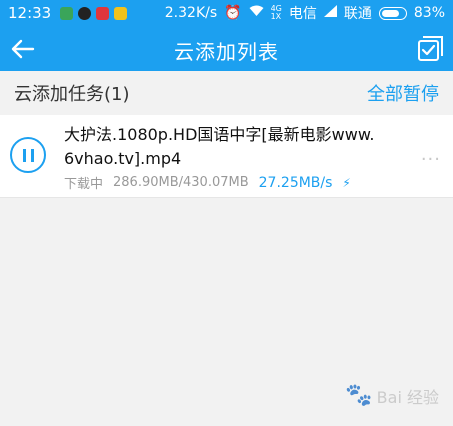 The width and height of the screenshot is (453, 426). Describe the element at coordinates (181, 182) in the screenshot. I see `task-progress: 286.90MB/430.07MB` at that location.